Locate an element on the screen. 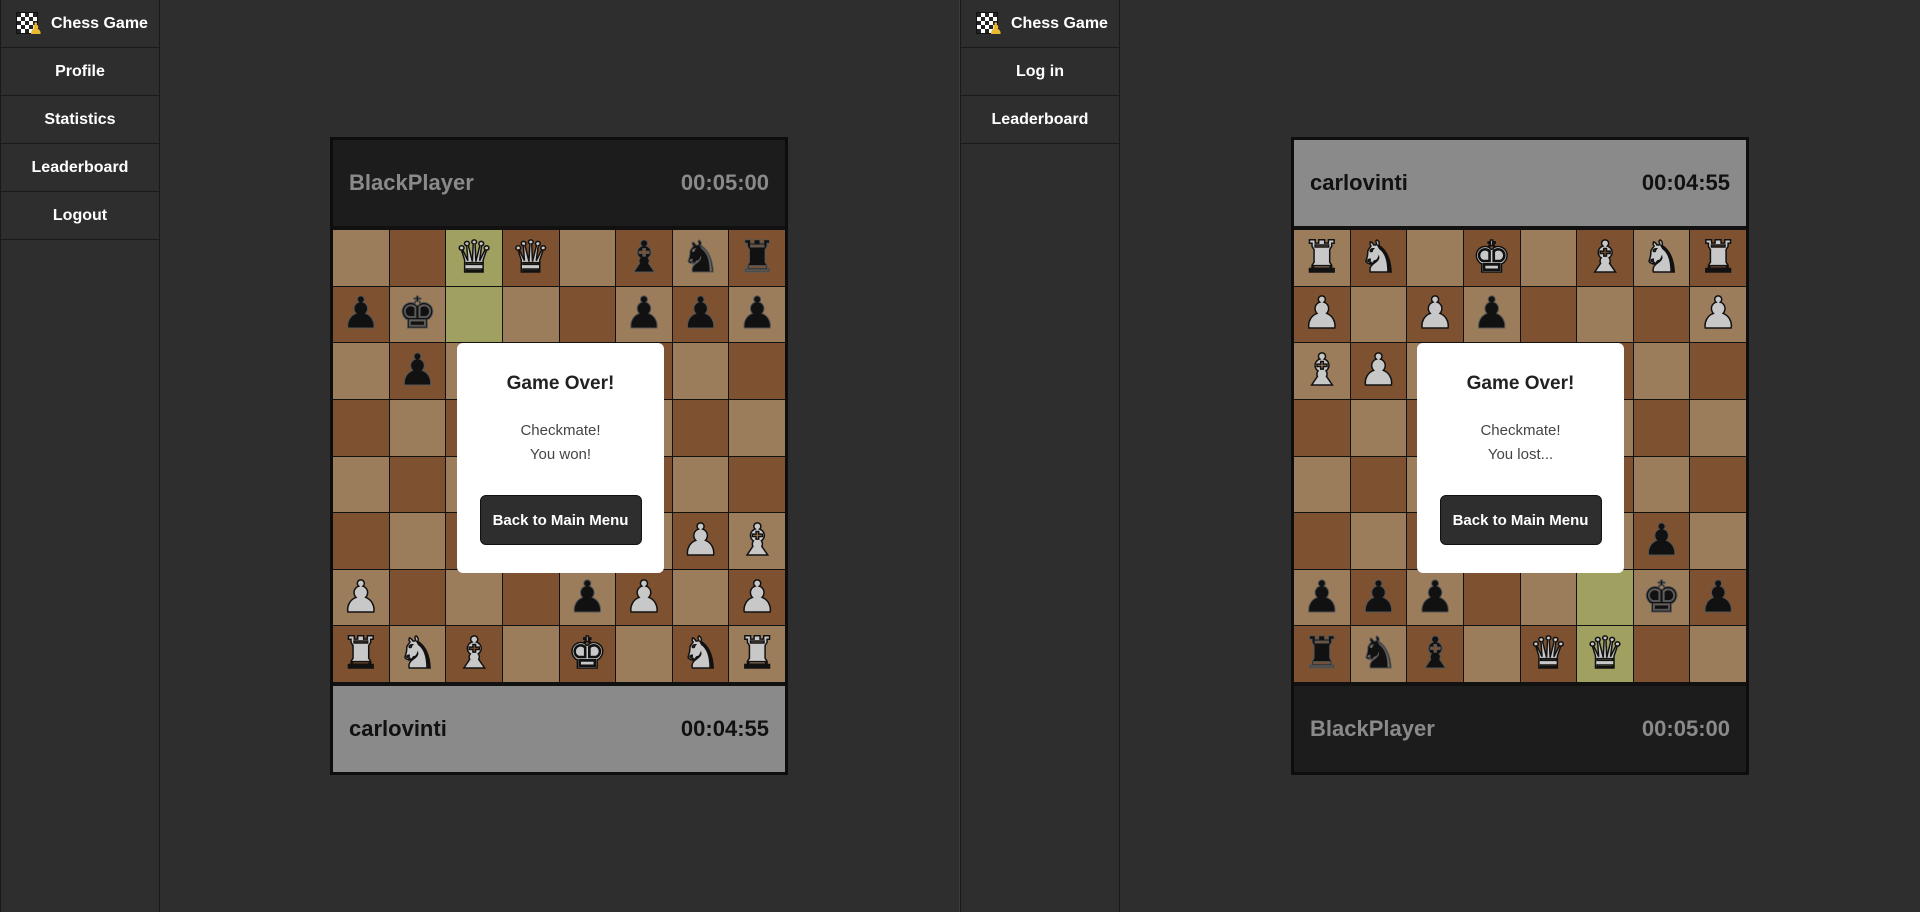  nav-logout: Logout is located at coordinates (80, 216).